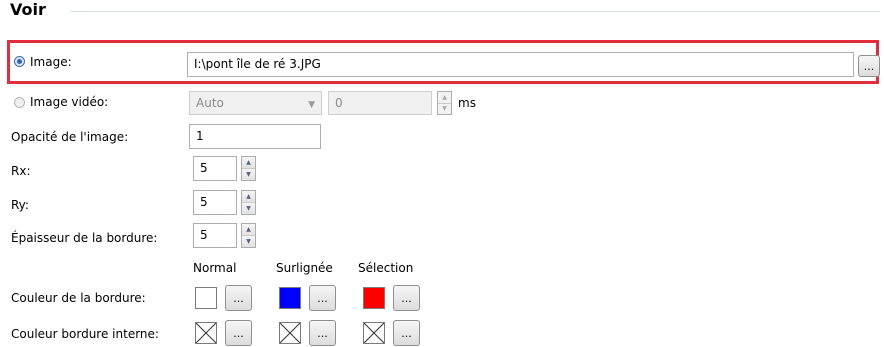 The width and height of the screenshot is (884, 347). I want to click on video-radio, so click(19, 102).